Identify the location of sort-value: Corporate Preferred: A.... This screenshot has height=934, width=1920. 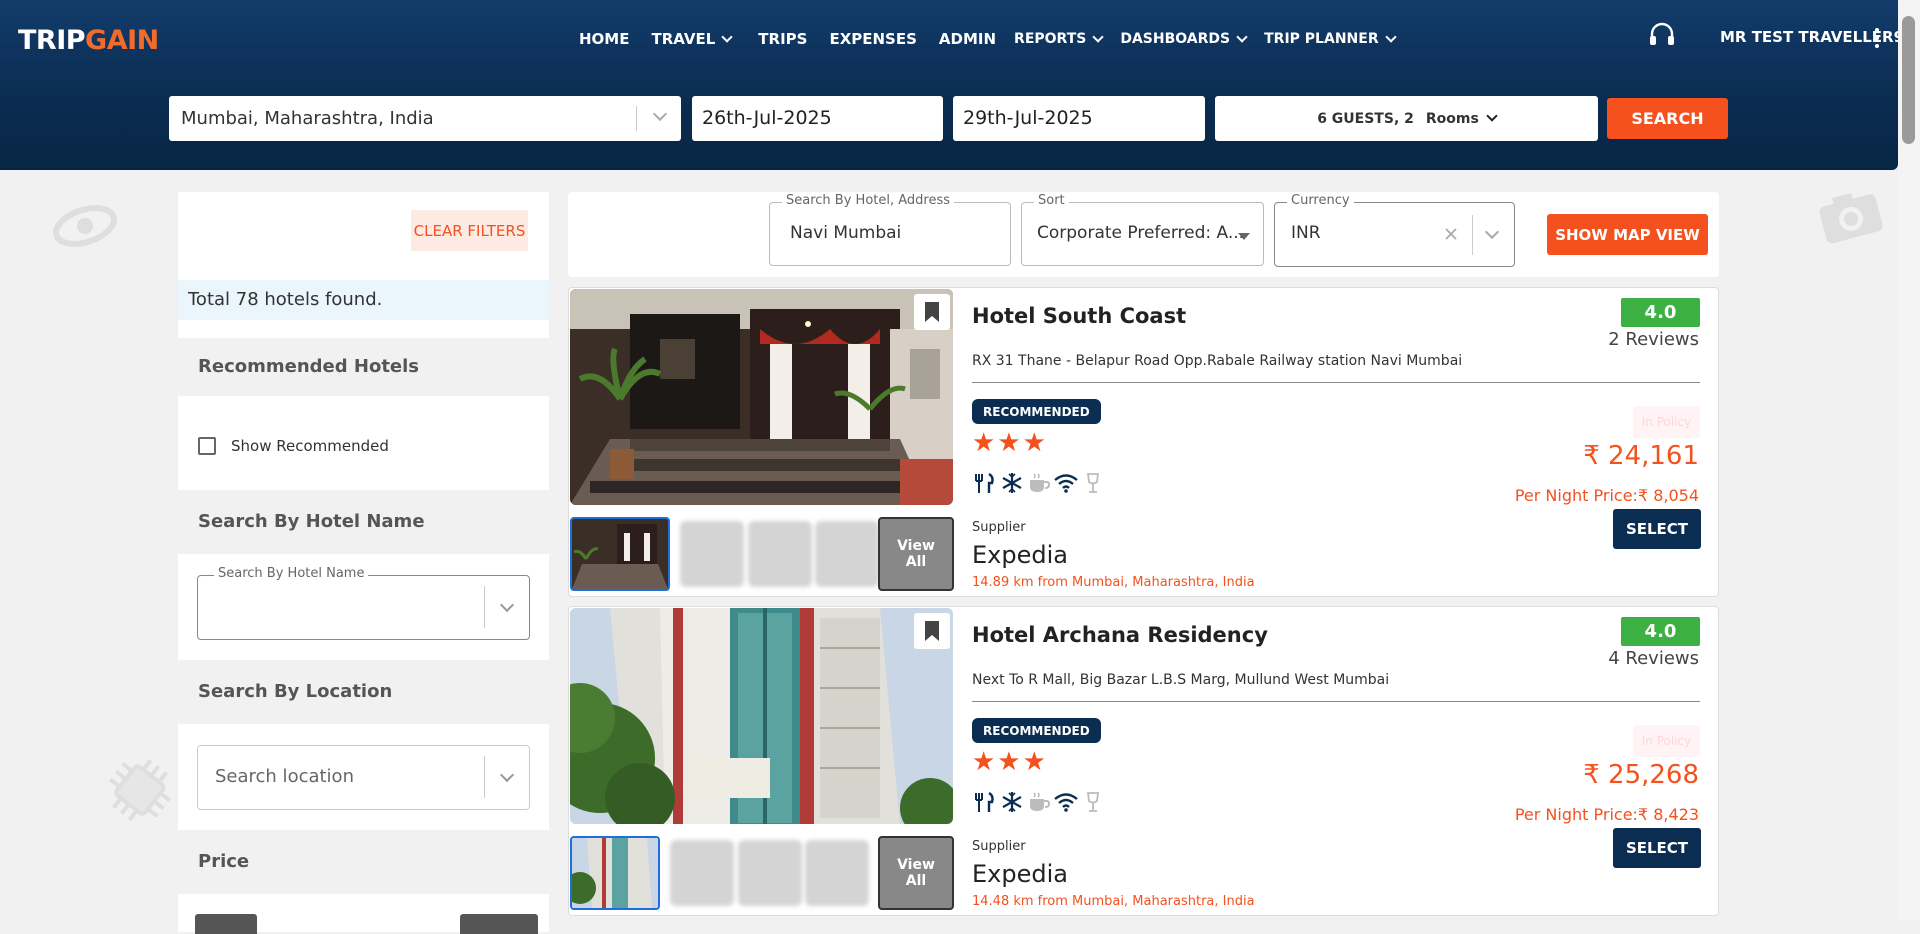
(1141, 233).